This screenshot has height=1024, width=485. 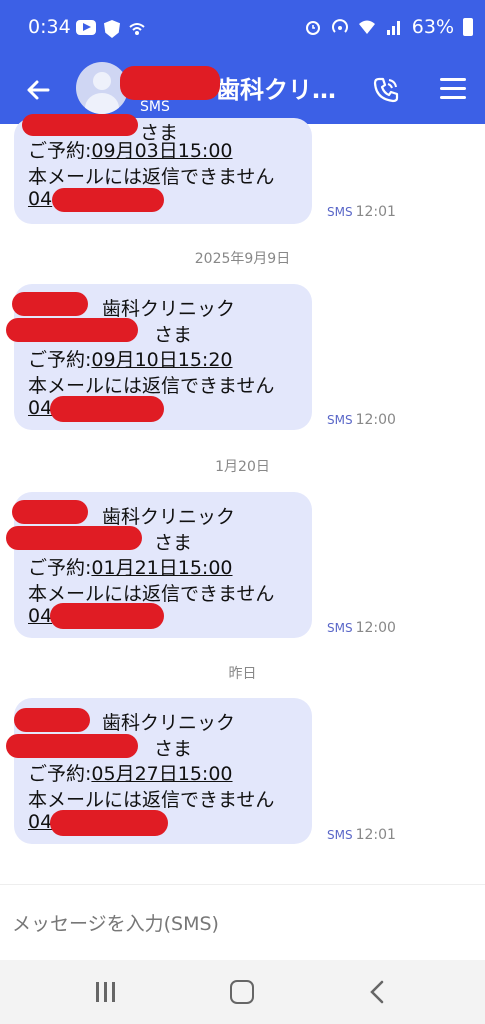 I want to click on appointment-line: ご予約:09月10日15:20, so click(x=130, y=360).